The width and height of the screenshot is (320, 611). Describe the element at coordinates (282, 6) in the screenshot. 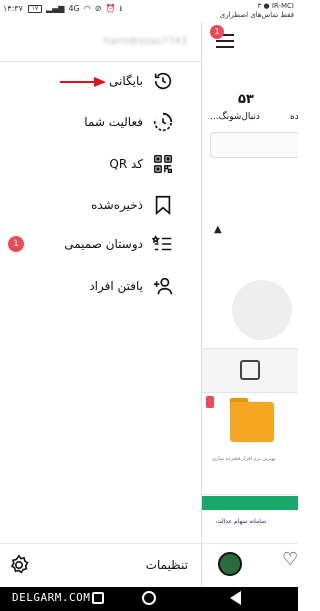

I see `carrier-name: IR-MCI` at that location.